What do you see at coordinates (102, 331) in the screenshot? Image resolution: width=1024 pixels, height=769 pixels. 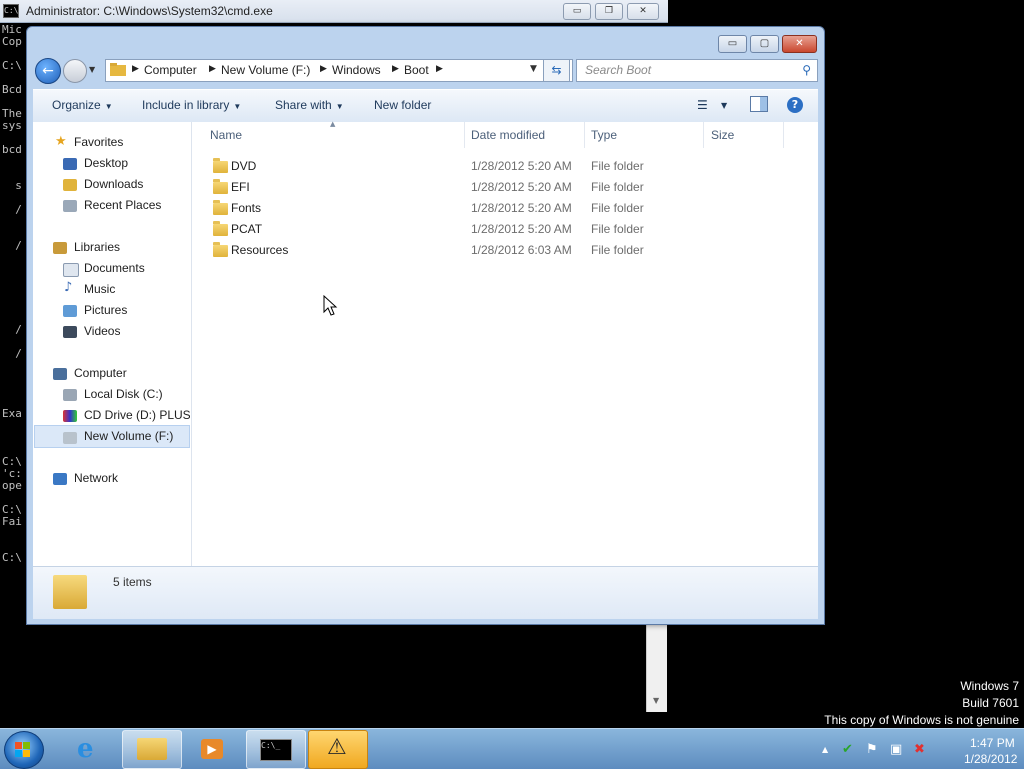 I see `nav-videos: Videos` at bounding box center [102, 331].